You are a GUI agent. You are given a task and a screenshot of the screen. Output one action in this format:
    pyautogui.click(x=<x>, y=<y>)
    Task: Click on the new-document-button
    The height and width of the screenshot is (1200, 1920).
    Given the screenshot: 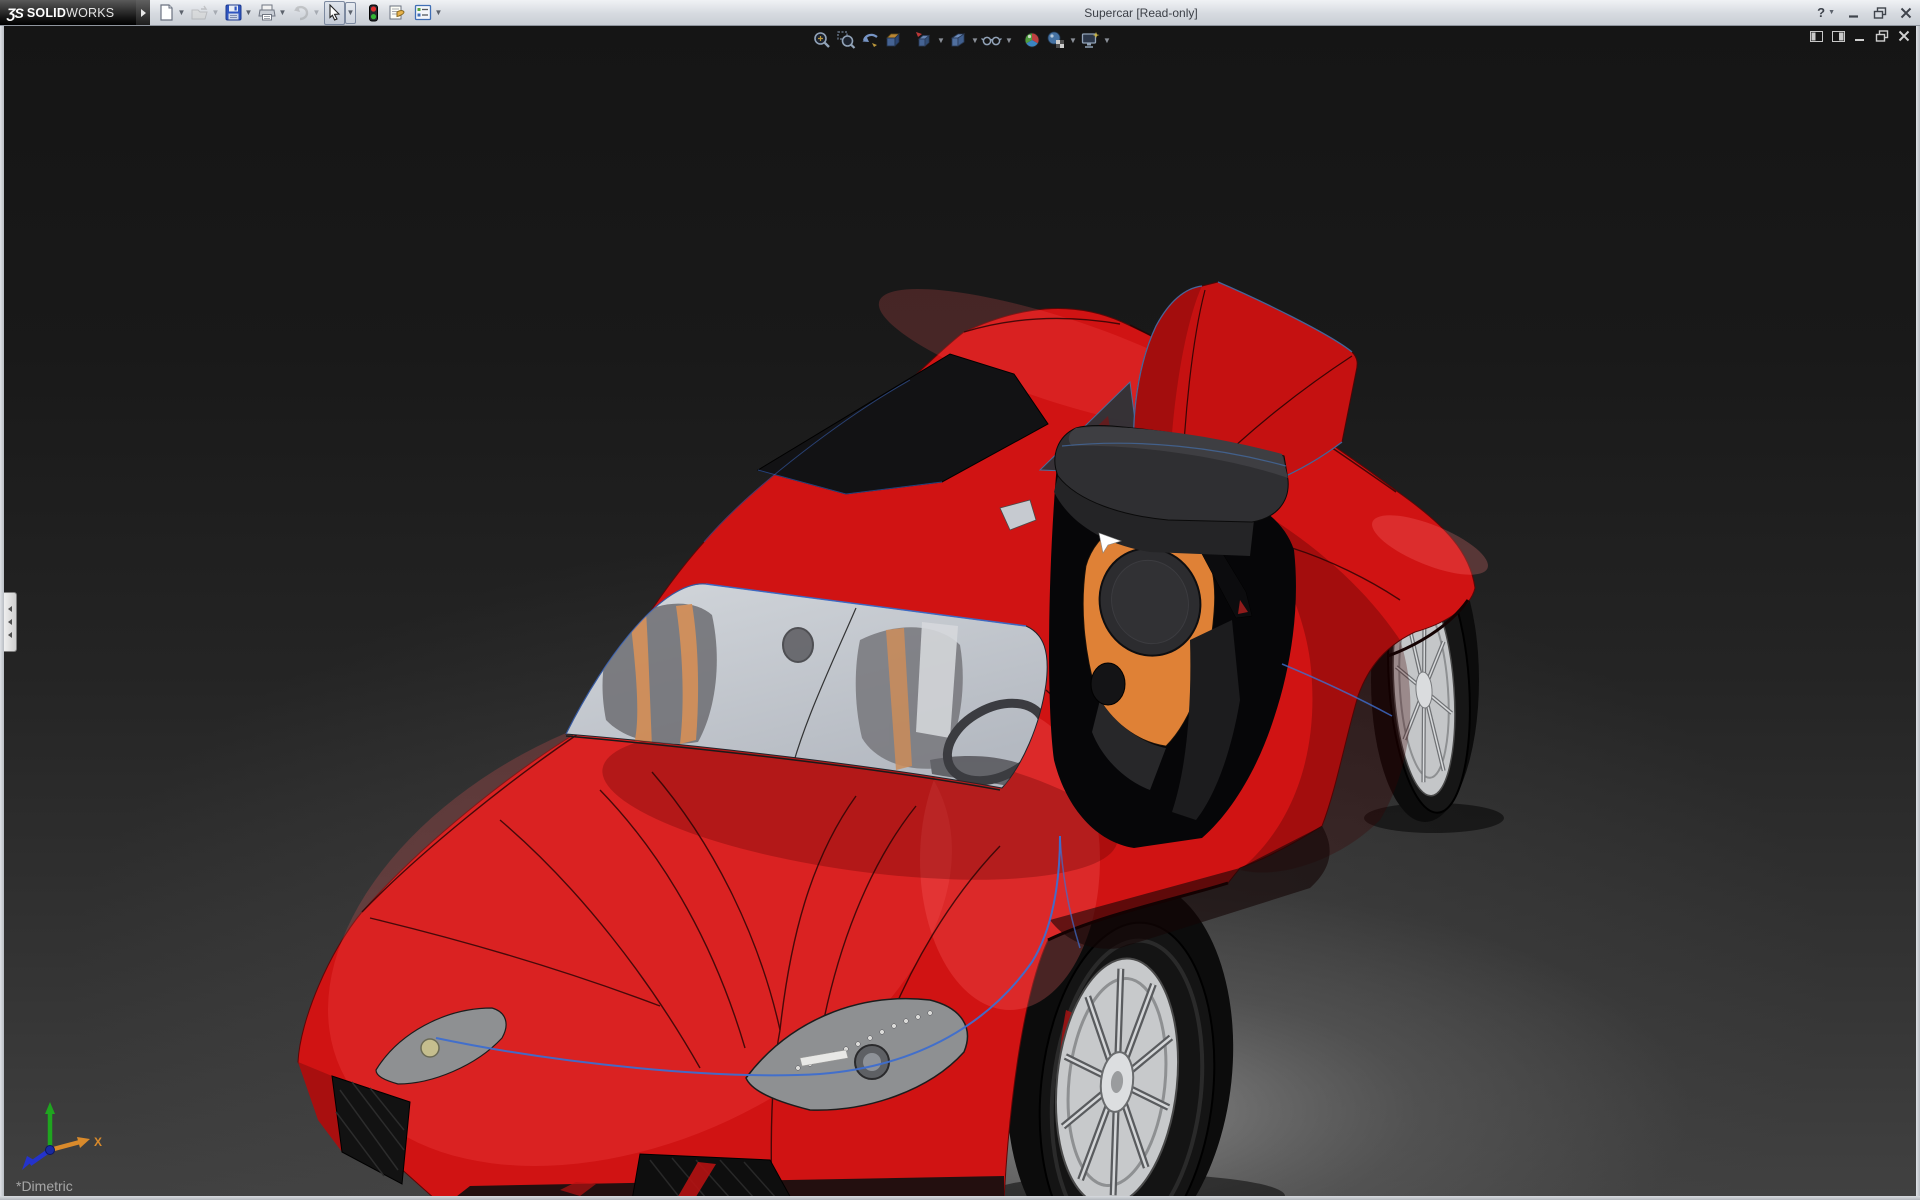 What is the action you would take?
    pyautogui.click(x=166, y=13)
    